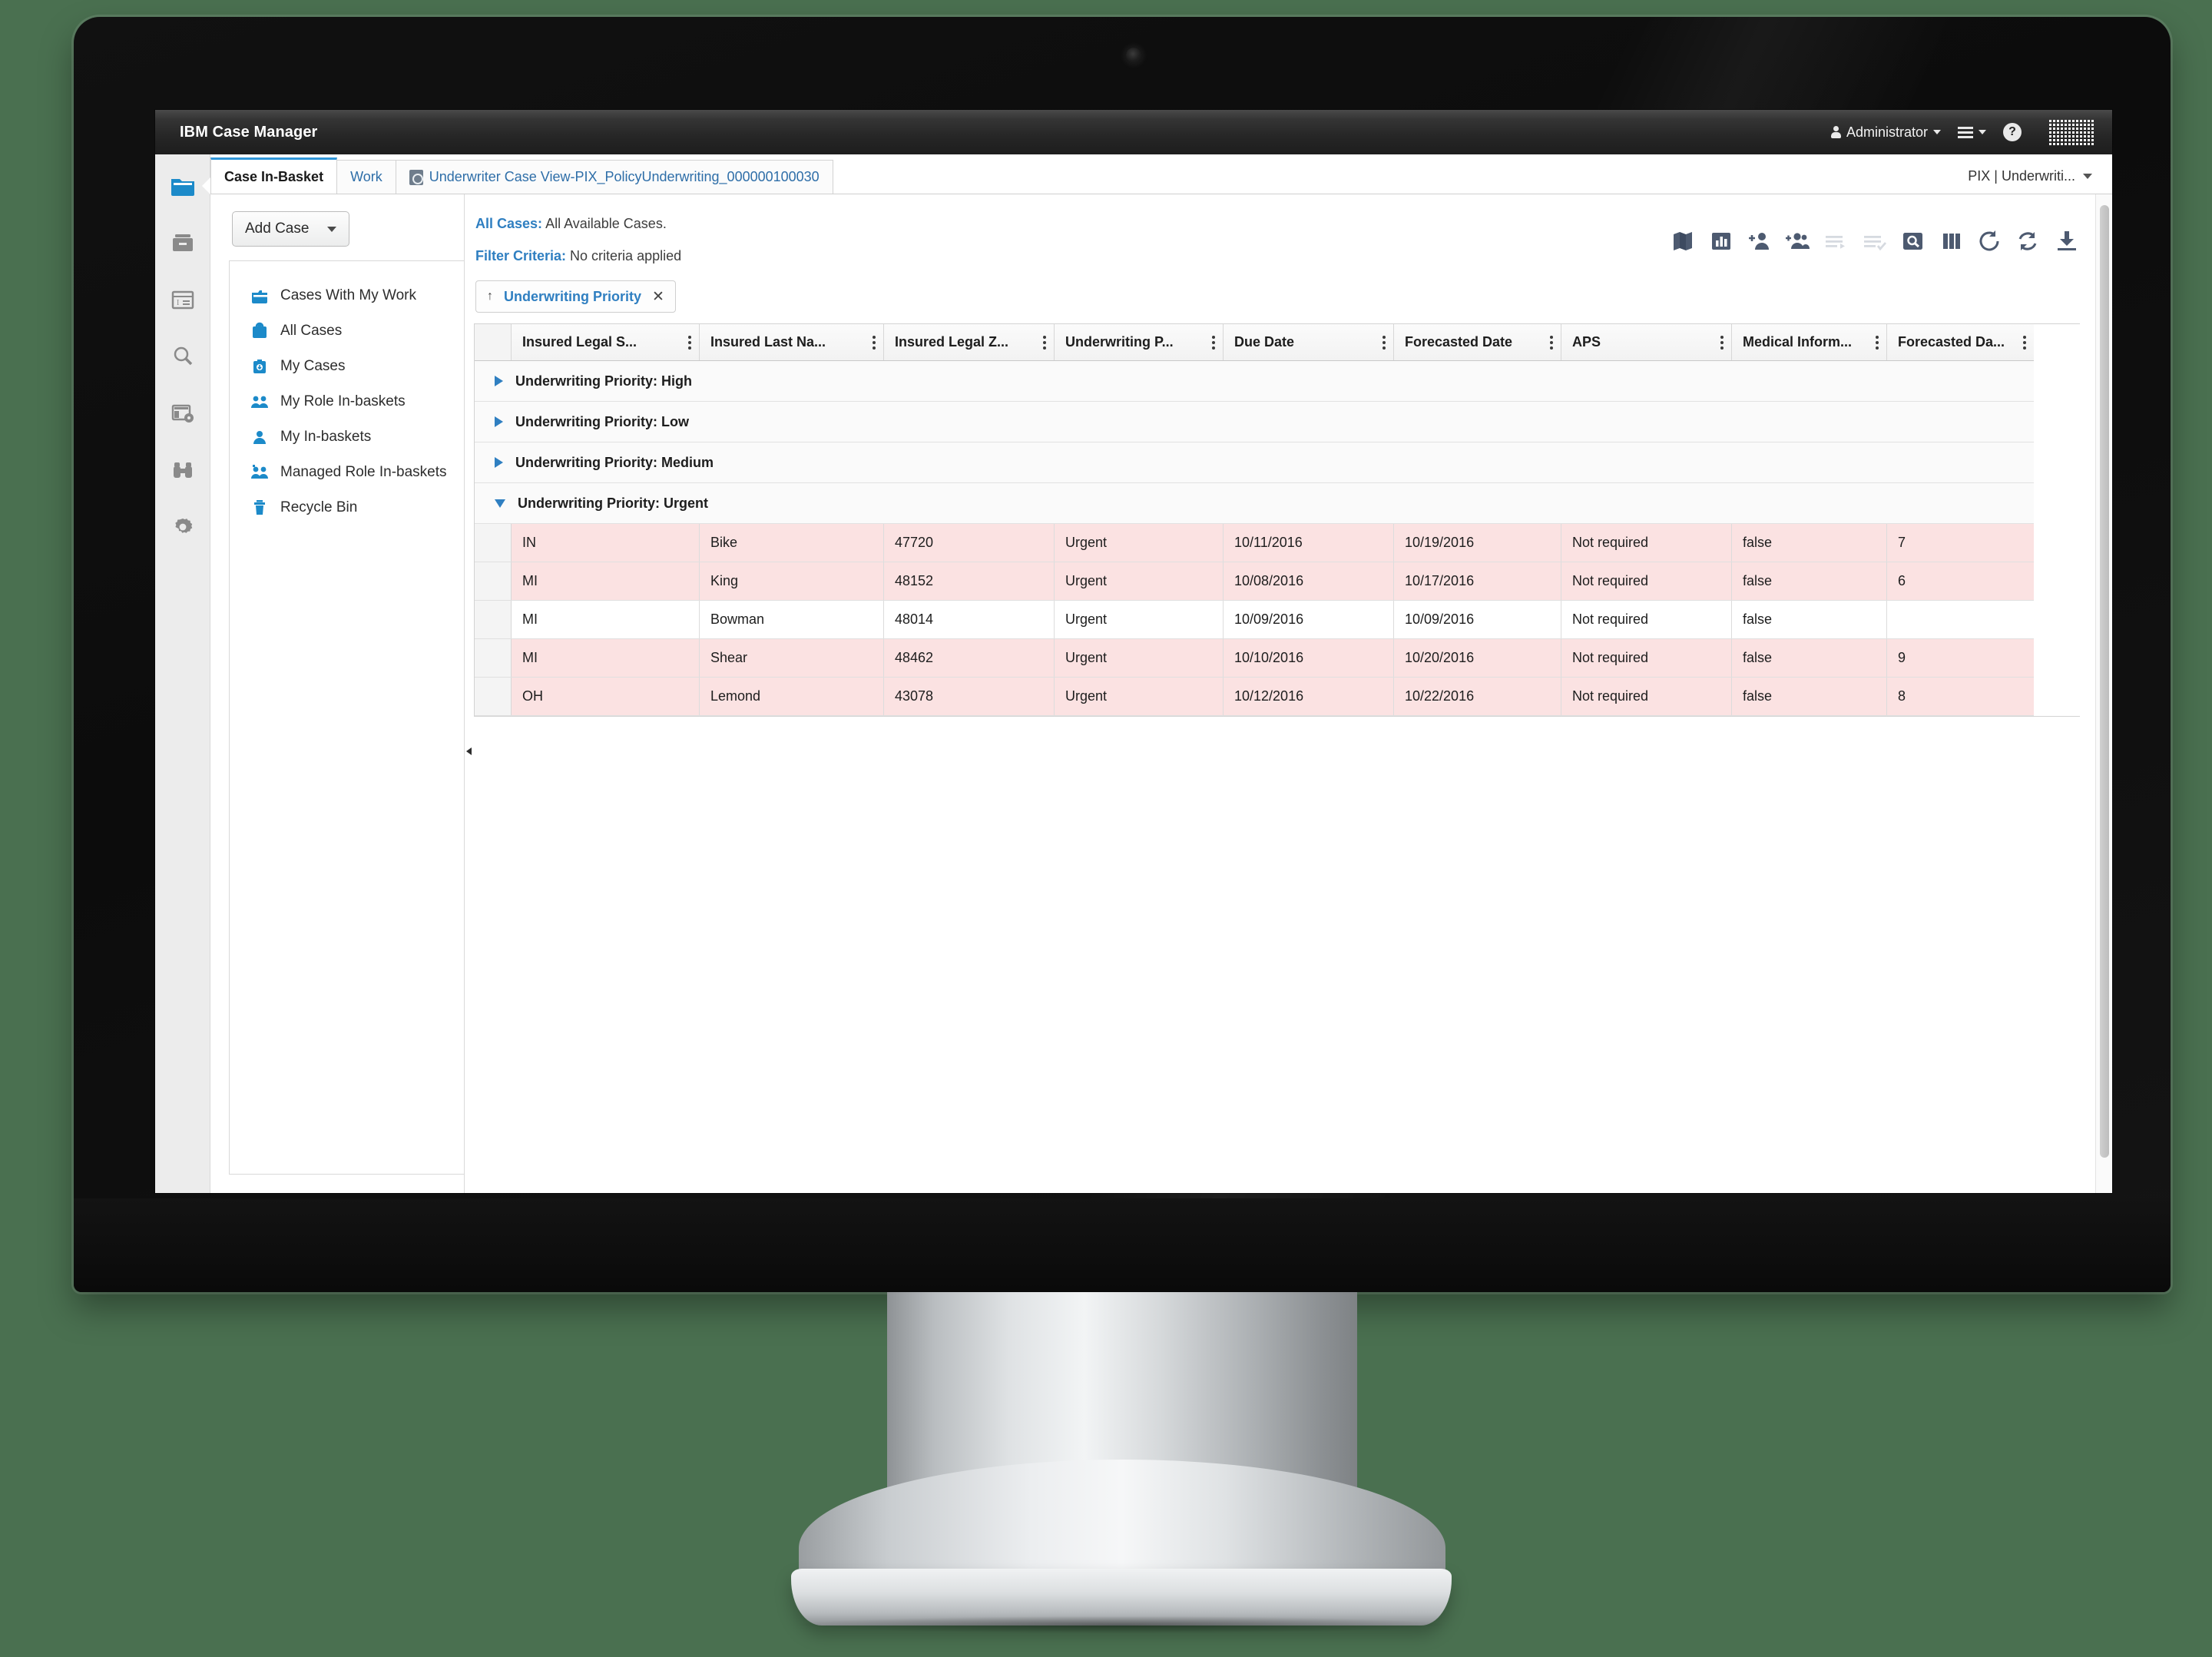 The height and width of the screenshot is (1657, 2212). What do you see at coordinates (1255, 422) in the screenshot?
I see `group-row-low: Underwriting Priority: Low` at bounding box center [1255, 422].